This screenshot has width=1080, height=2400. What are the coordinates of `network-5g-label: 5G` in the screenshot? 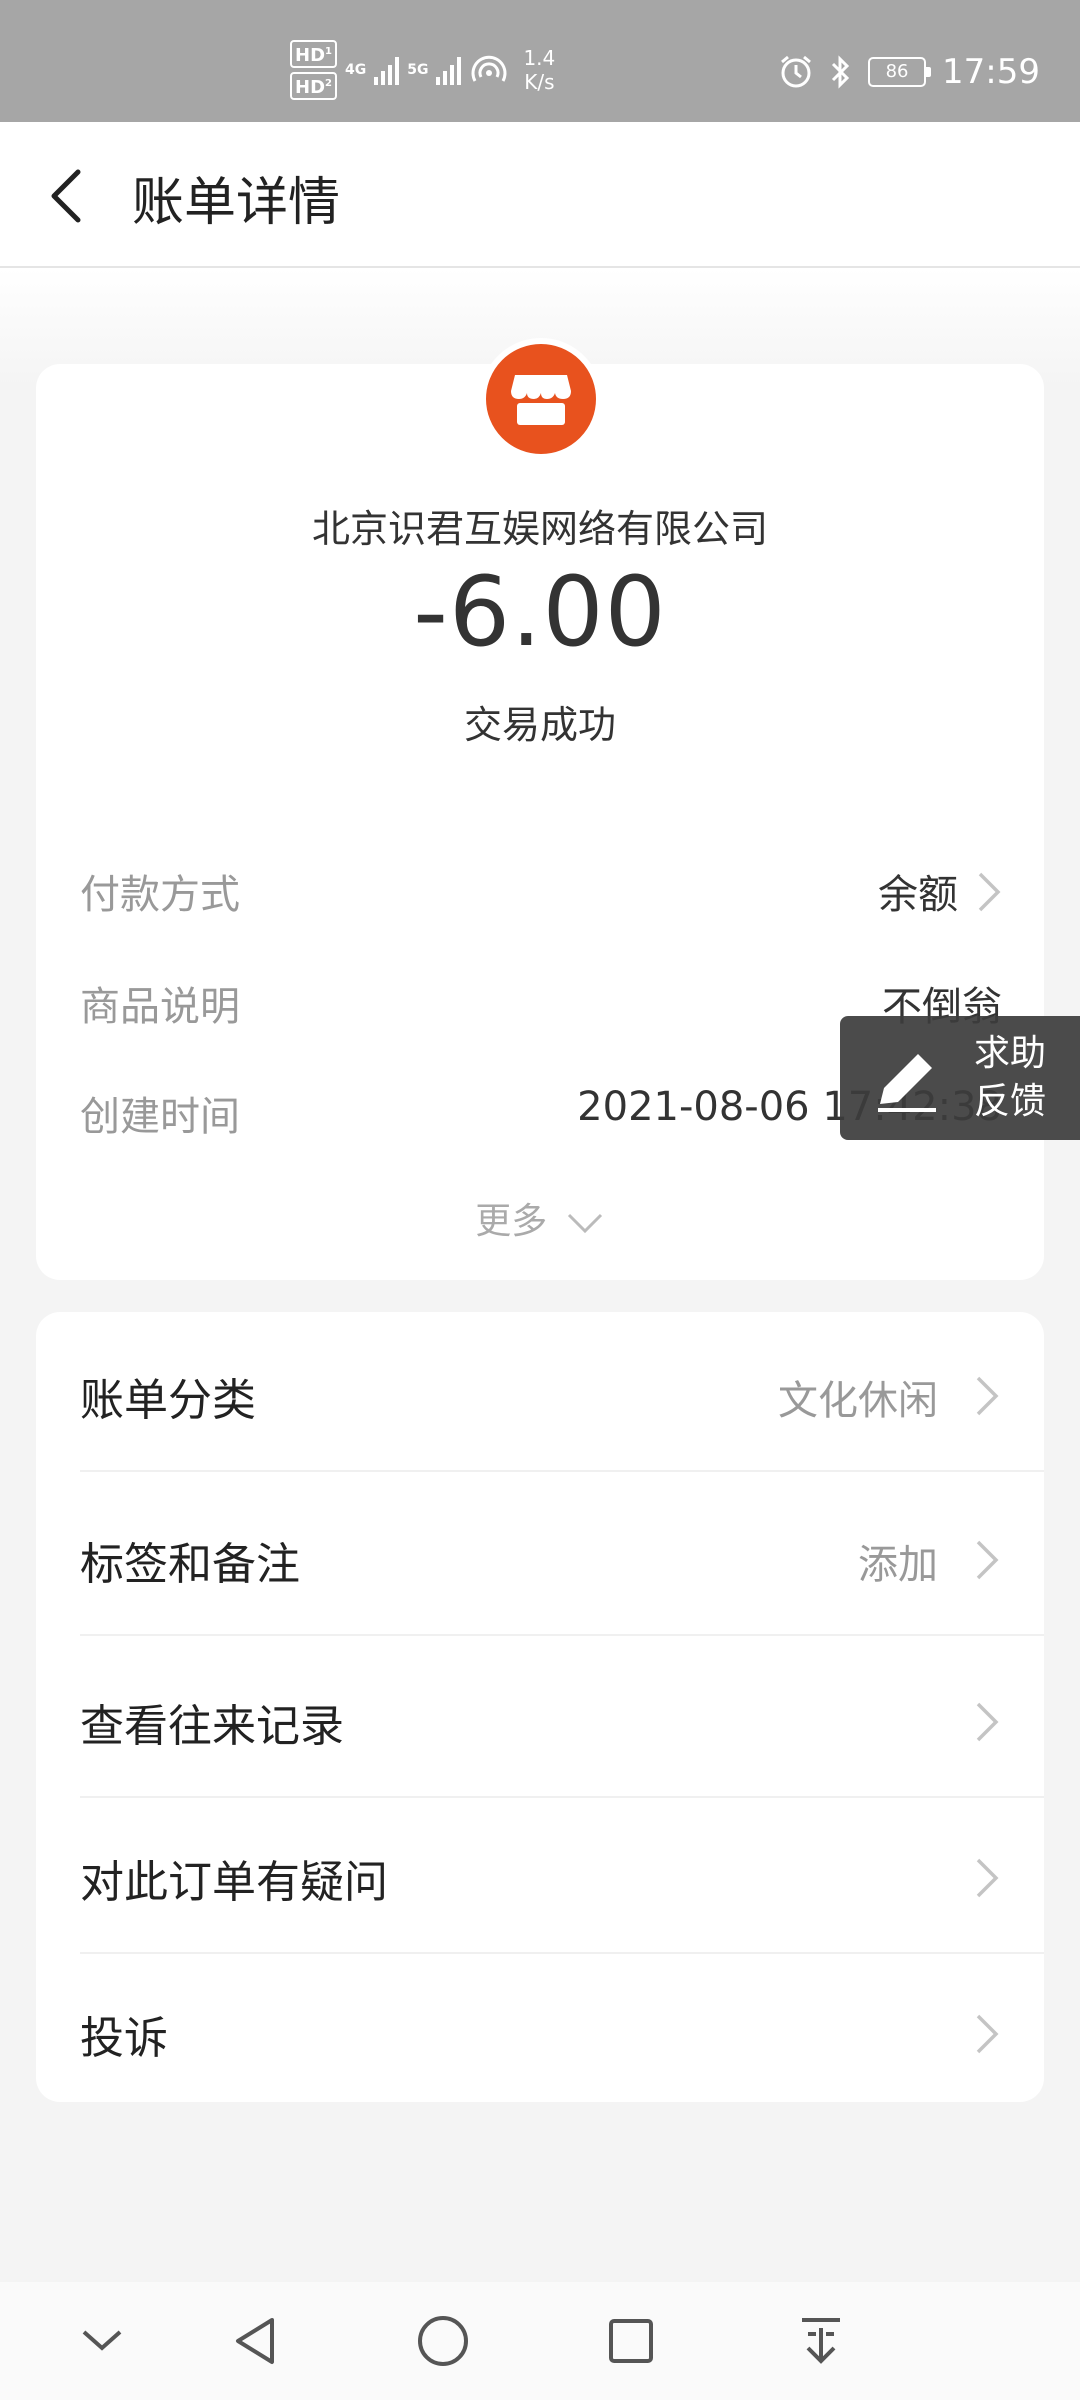 It's located at (418, 70).